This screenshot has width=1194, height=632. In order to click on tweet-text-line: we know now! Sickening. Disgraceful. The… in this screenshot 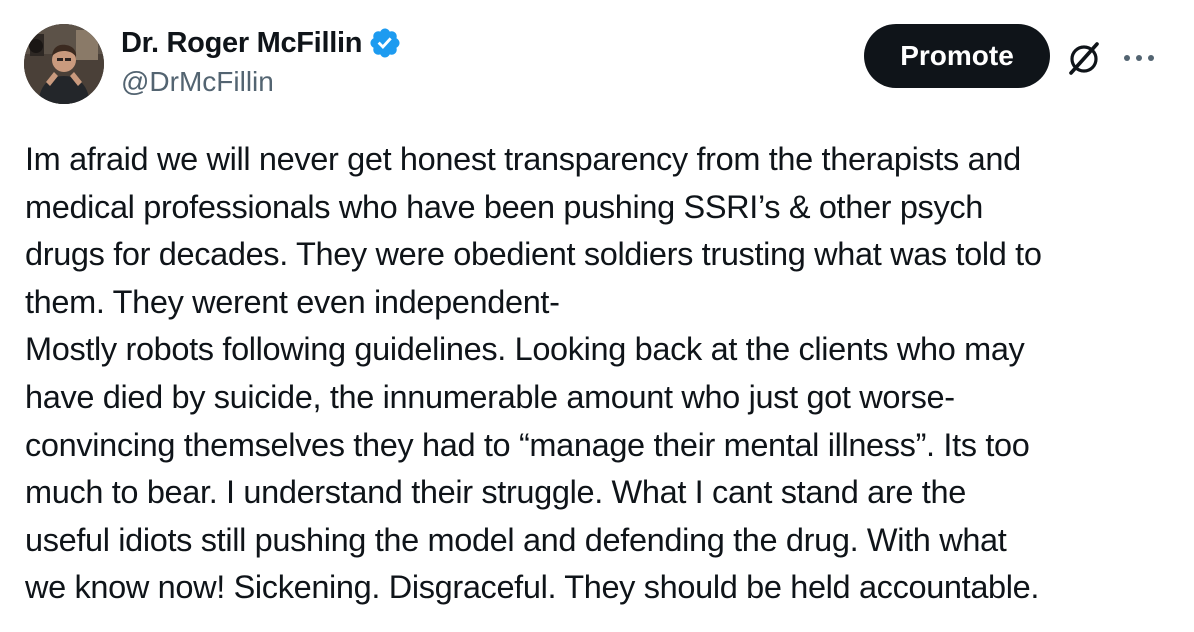, I will do `click(532, 587)`.